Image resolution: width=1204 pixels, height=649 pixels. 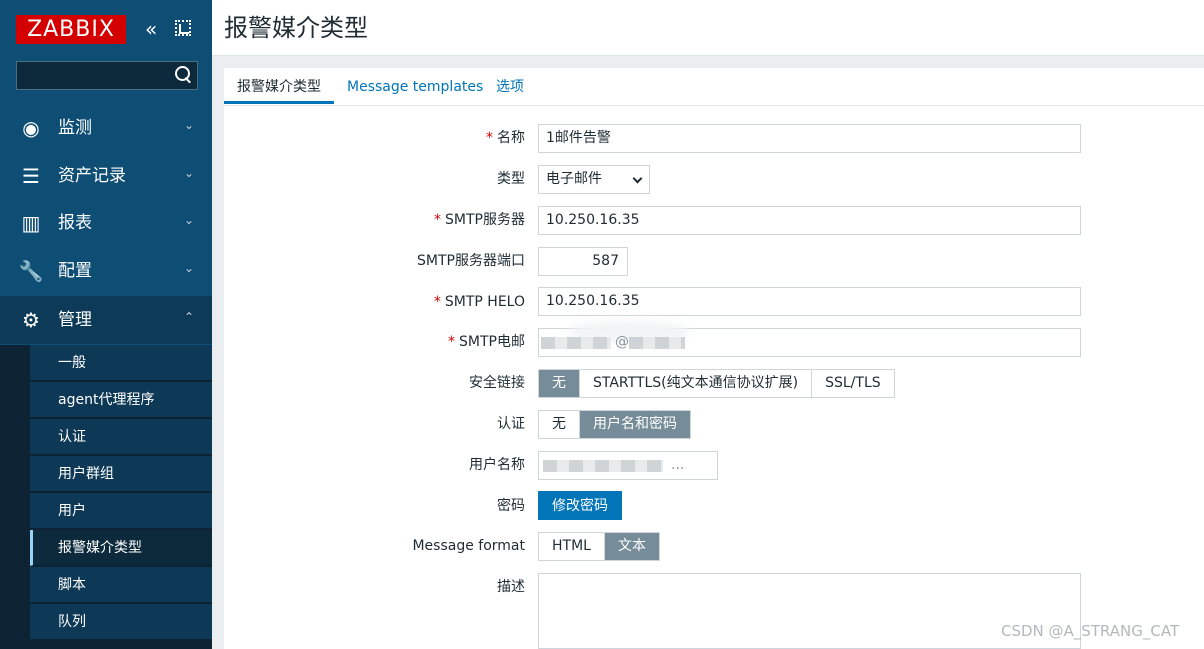 What do you see at coordinates (559, 424) in the screenshot?
I see `auth-option-none: 无` at bounding box center [559, 424].